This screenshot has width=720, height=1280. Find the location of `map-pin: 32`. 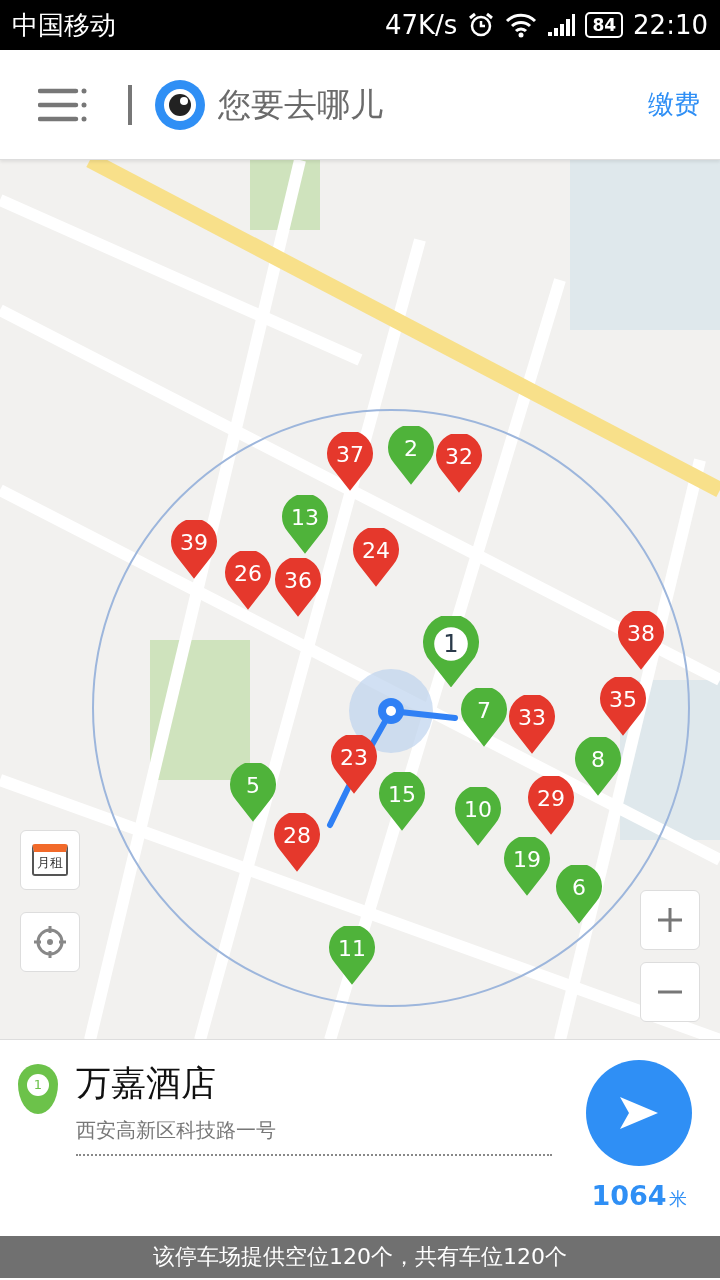

map-pin: 32 is located at coordinates (459, 463).